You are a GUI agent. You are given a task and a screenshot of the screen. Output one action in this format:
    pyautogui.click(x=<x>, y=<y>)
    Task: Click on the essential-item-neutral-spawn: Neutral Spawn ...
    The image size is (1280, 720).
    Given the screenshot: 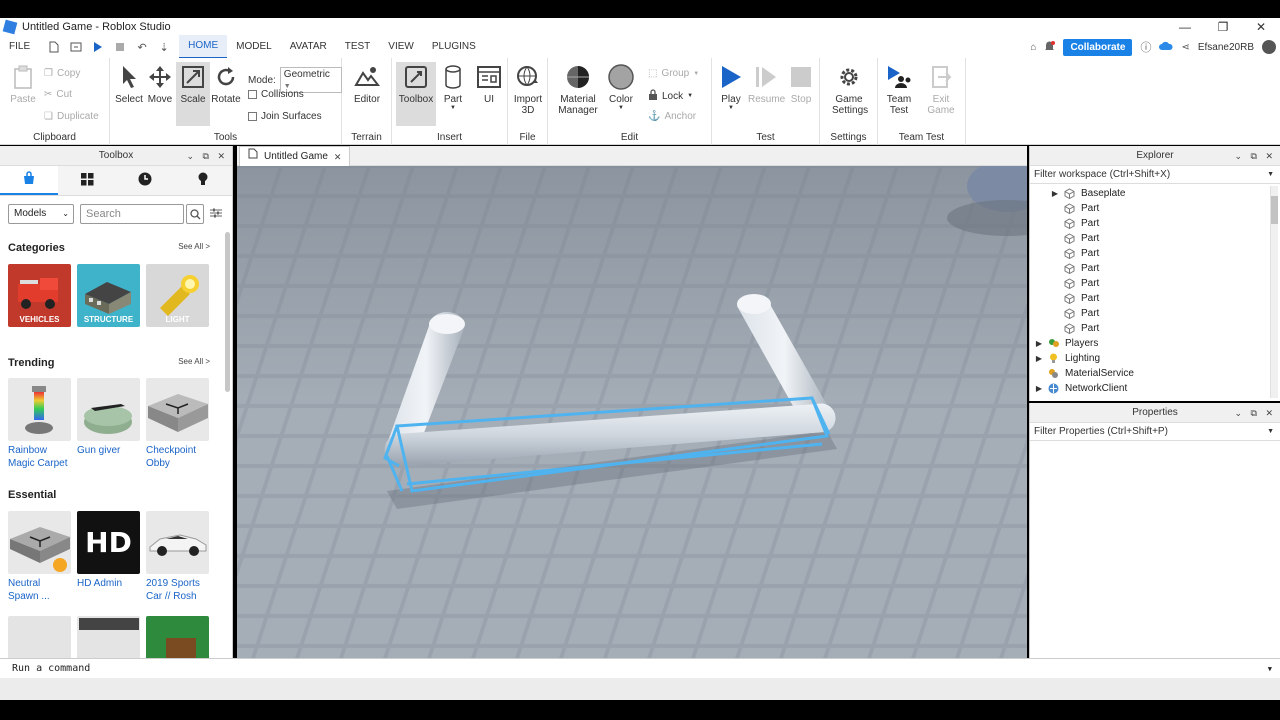 What is the action you would take?
    pyautogui.click(x=39, y=557)
    